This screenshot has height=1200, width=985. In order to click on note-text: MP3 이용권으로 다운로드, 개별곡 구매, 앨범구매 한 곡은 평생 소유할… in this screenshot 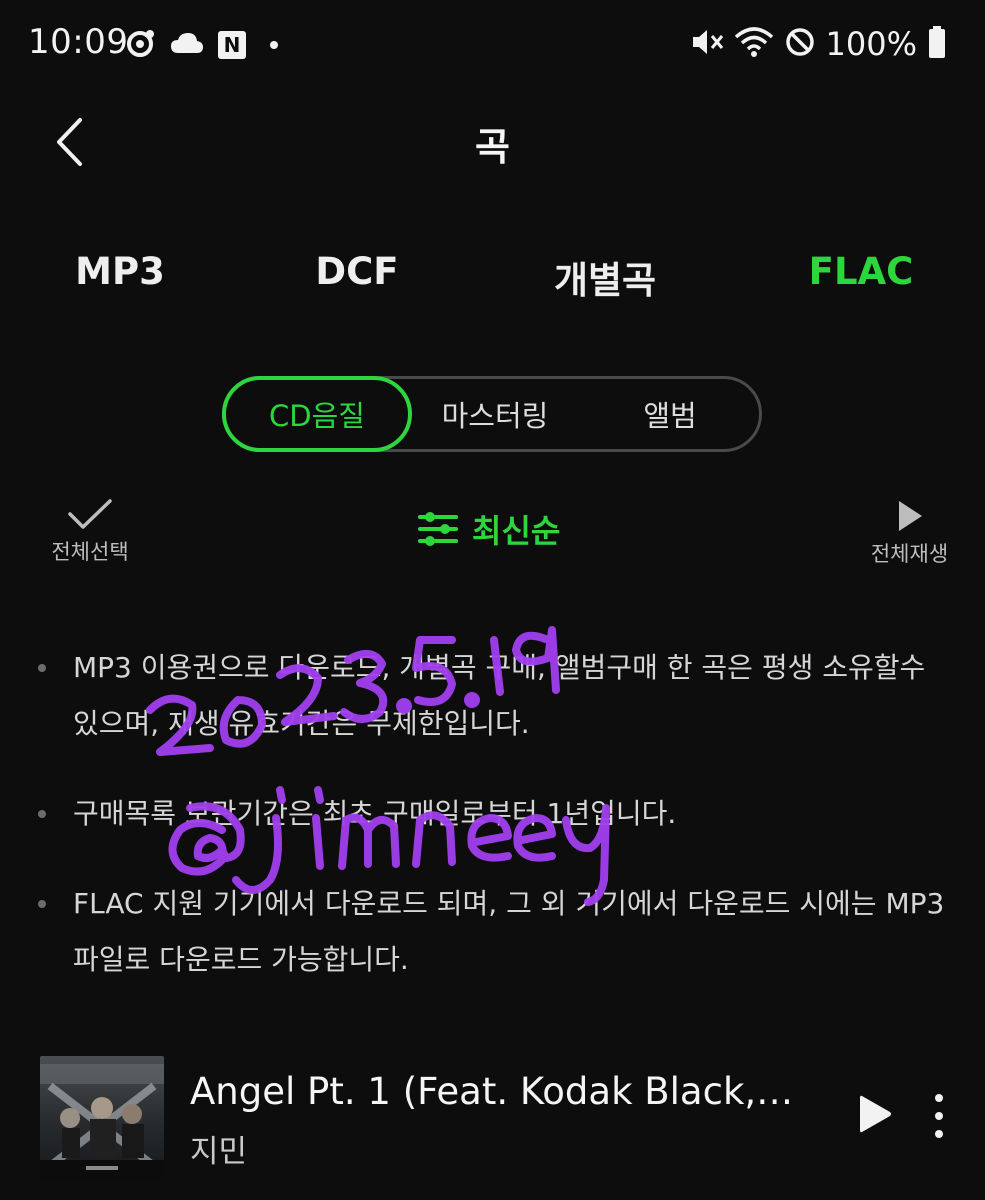, I will do `click(499, 695)`.